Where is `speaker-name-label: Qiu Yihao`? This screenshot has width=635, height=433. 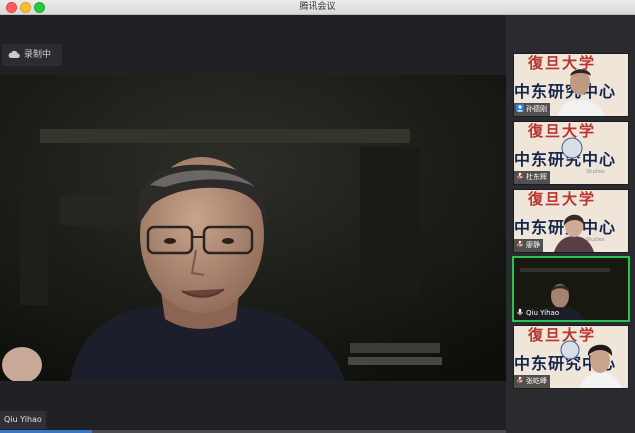 speaker-name-label: Qiu Yihao is located at coordinates (23, 420).